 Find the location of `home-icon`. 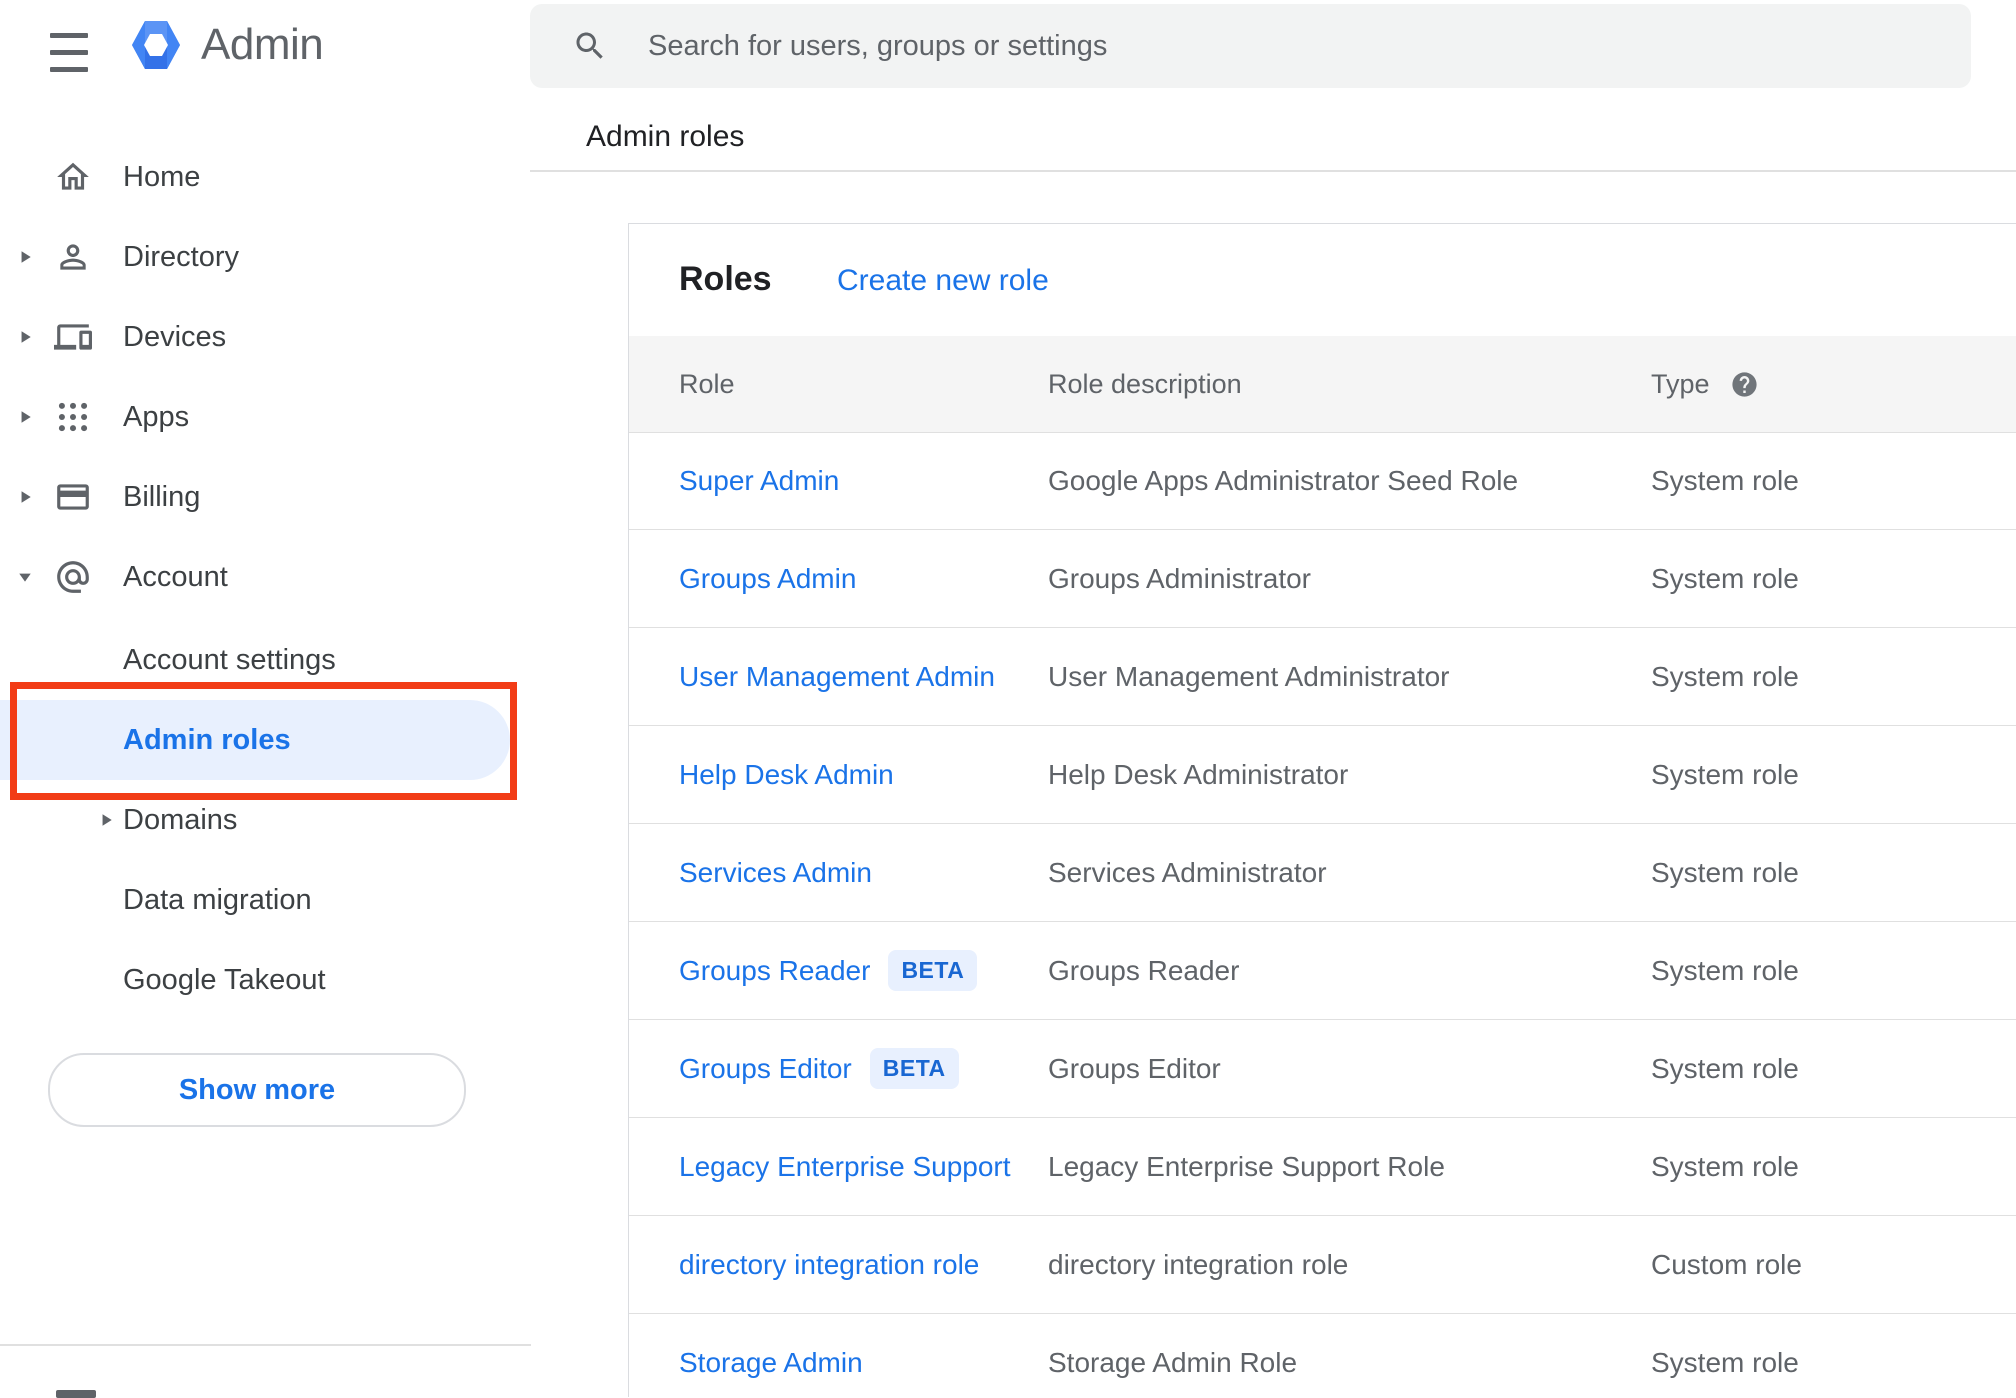

home-icon is located at coordinates (73, 177).